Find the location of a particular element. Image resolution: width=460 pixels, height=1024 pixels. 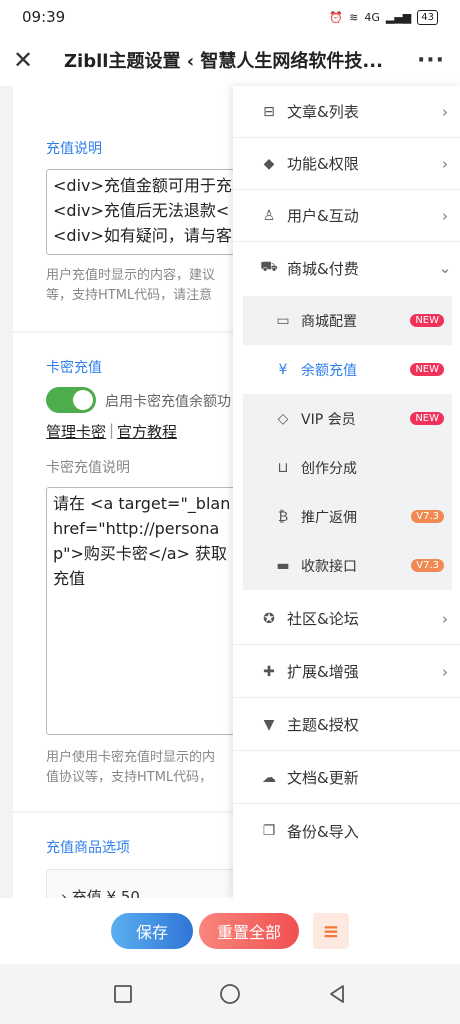

credit-card-icon: ▬ is located at coordinates (283, 565).